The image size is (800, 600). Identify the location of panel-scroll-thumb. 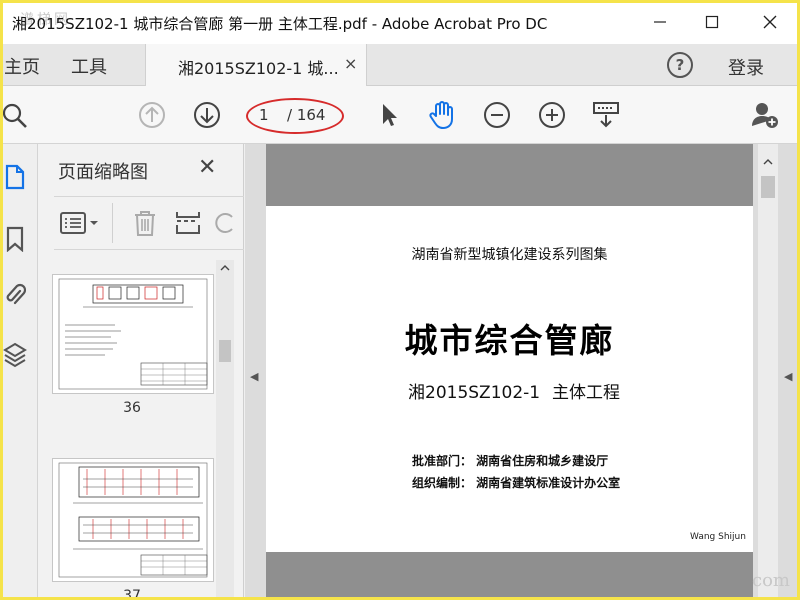
(225, 351).